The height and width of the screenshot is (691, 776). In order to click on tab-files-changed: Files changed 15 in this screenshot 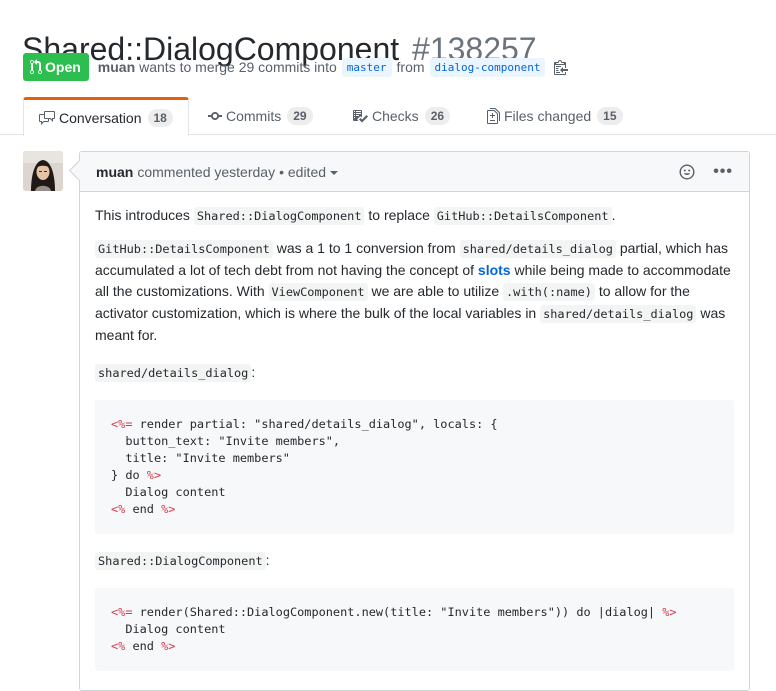, I will do `click(555, 116)`.